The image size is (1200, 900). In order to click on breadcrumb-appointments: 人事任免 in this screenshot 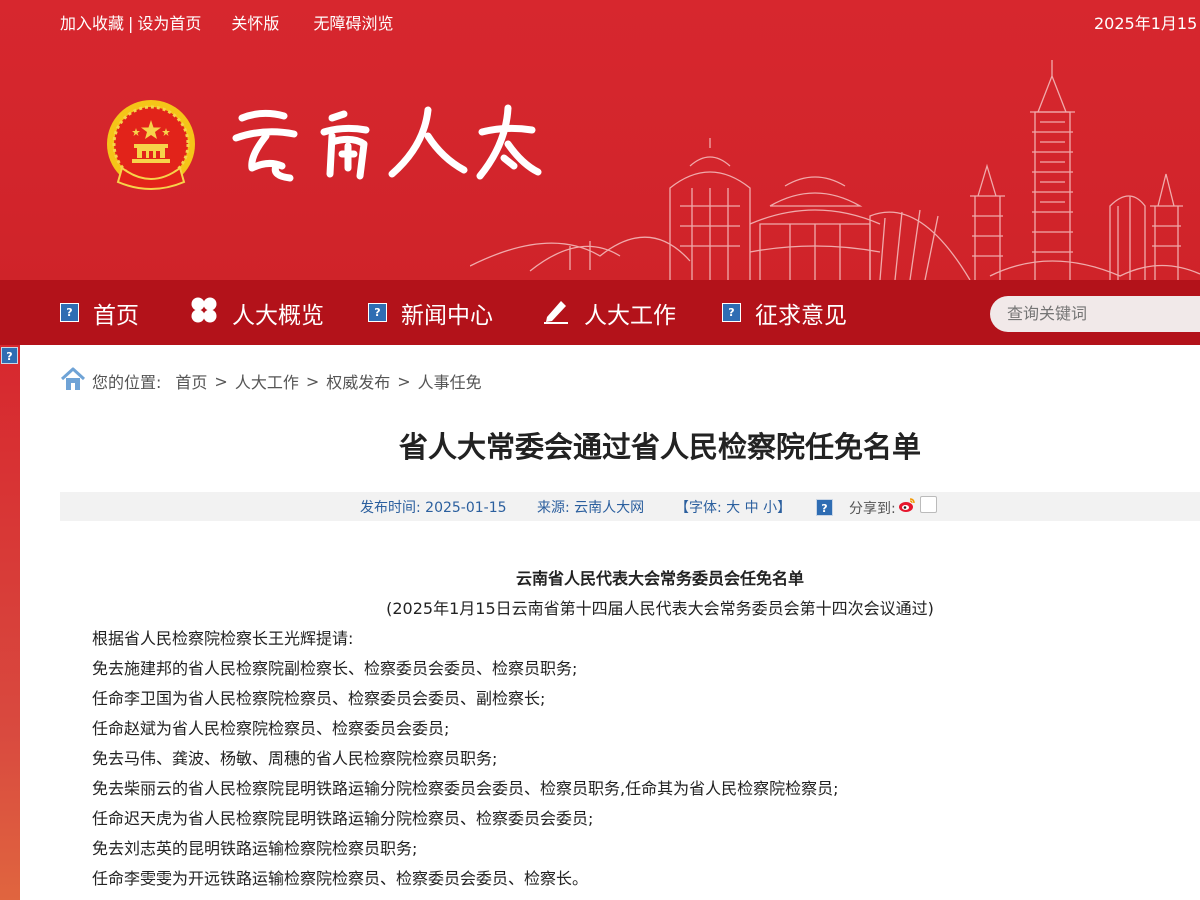, I will do `click(450, 381)`.